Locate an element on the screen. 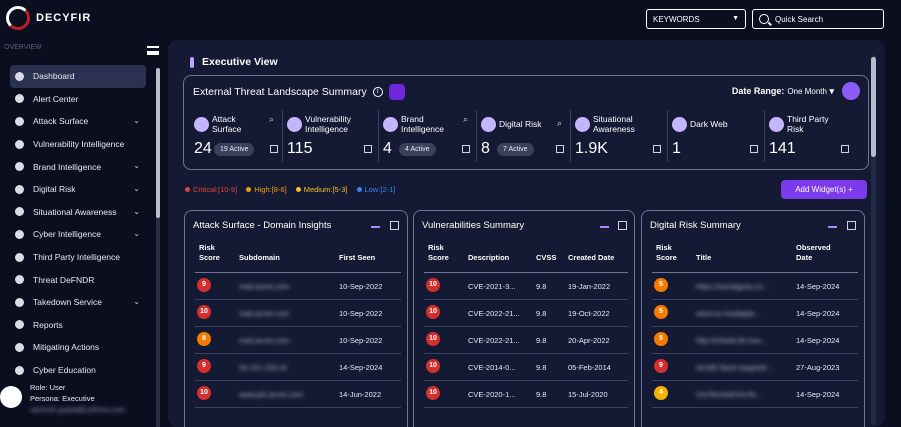 The height and width of the screenshot is (427, 901). table-row: 10 www.pls.acme.com 14-Jun-2022 is located at coordinates (298, 394).